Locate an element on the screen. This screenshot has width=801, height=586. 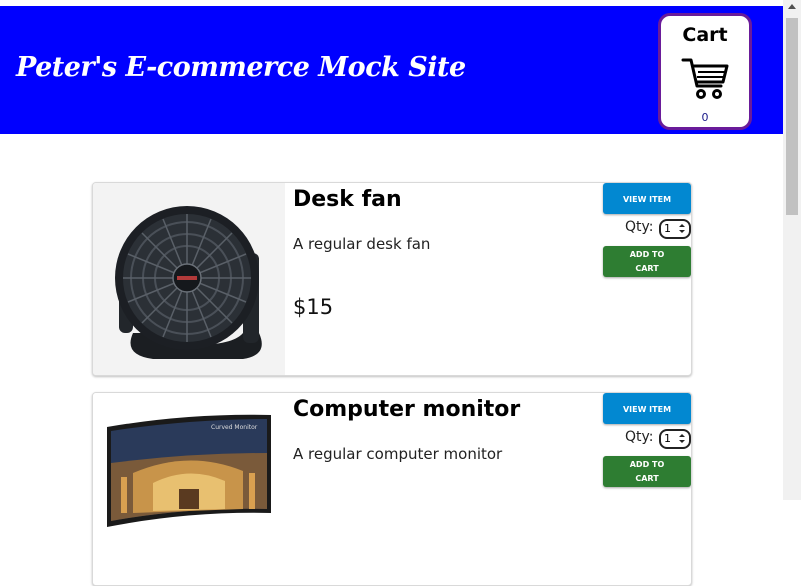
product-price: $15 is located at coordinates (313, 307).